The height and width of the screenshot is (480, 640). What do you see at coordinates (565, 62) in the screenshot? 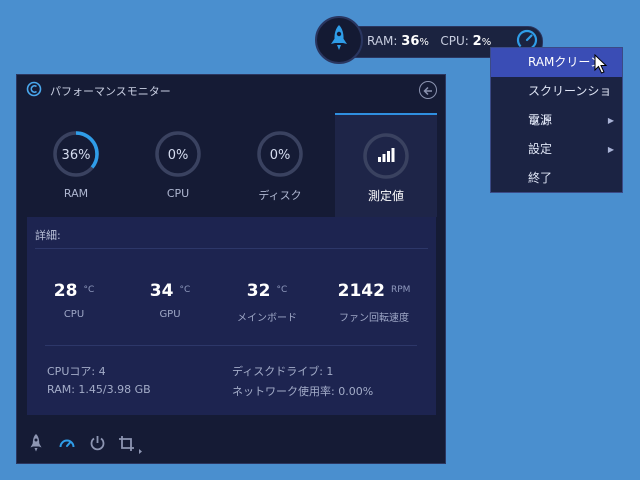
I see `menu-item-label: RAMクリーン` at bounding box center [565, 62].